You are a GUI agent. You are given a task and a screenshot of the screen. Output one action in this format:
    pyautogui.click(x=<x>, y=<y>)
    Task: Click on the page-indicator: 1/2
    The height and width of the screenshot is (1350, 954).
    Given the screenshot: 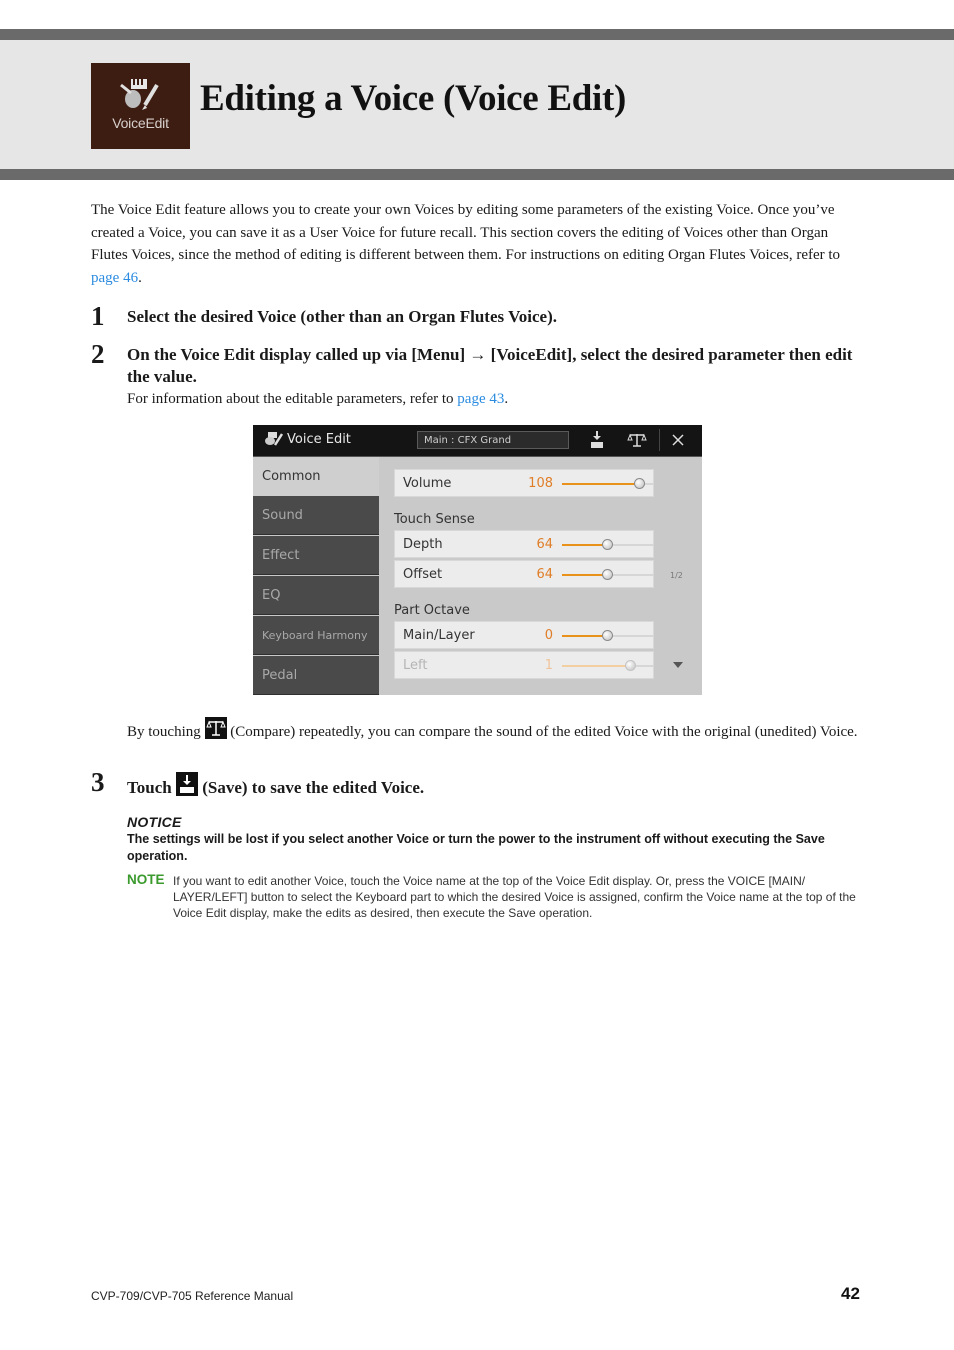 What is the action you would take?
    pyautogui.click(x=676, y=575)
    